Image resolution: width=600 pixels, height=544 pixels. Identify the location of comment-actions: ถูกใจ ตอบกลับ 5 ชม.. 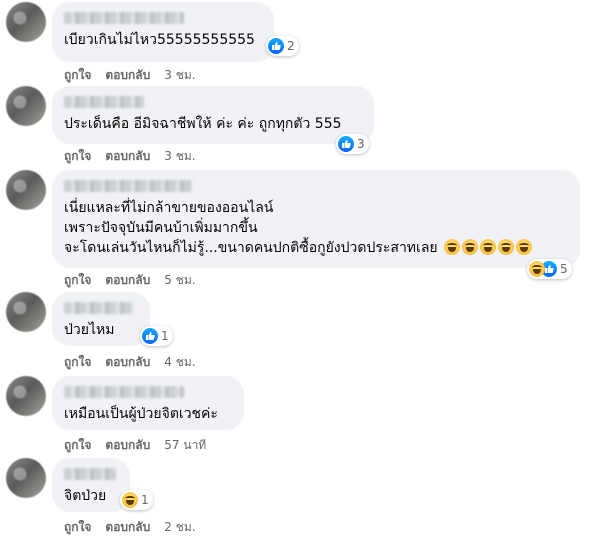
(130, 280).